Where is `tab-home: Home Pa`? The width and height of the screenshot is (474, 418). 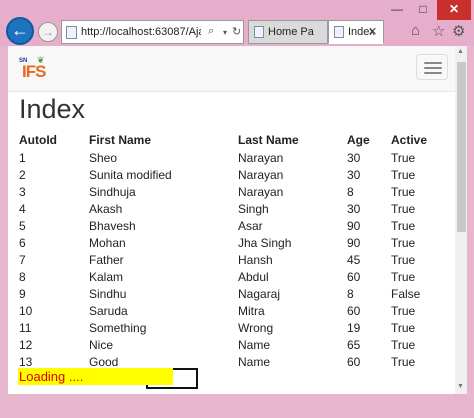
tab-home: Home Pa is located at coordinates (288, 32).